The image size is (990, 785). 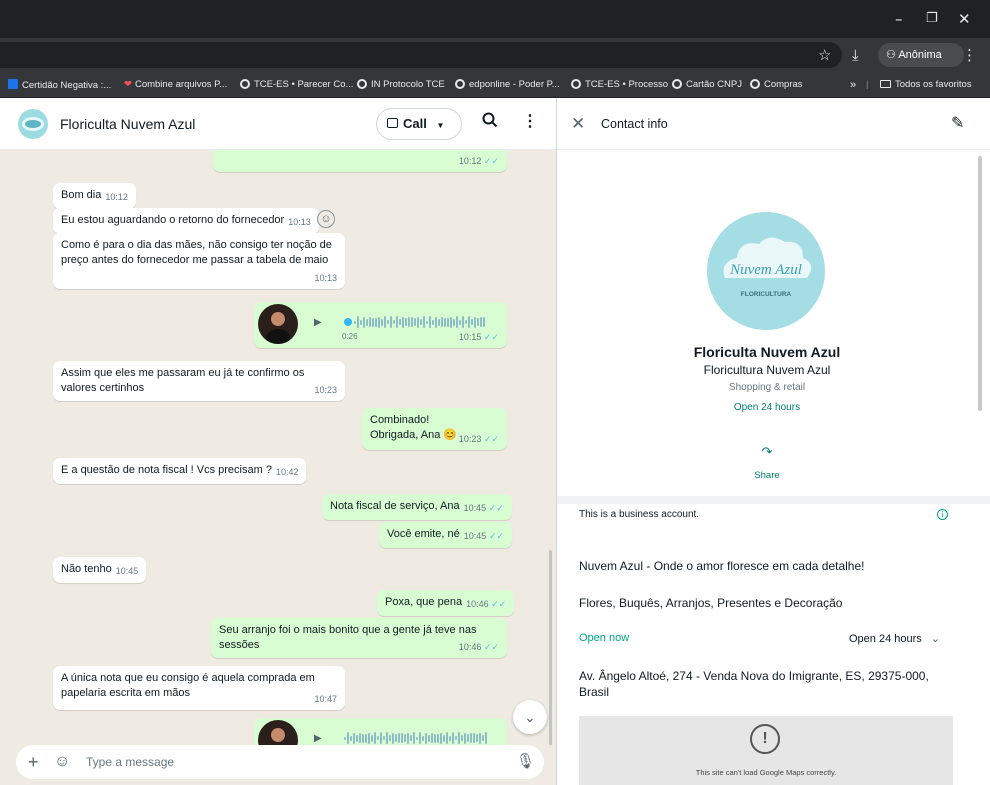 I want to click on message-bubble: Poxa, que pena 10:46 ✓✓, so click(x=446, y=603).